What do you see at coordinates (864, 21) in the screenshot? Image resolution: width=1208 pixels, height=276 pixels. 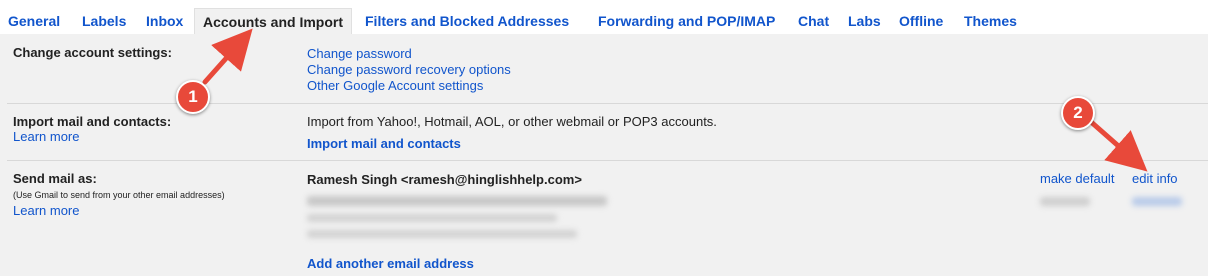 I see `tab-labs: Labs` at bounding box center [864, 21].